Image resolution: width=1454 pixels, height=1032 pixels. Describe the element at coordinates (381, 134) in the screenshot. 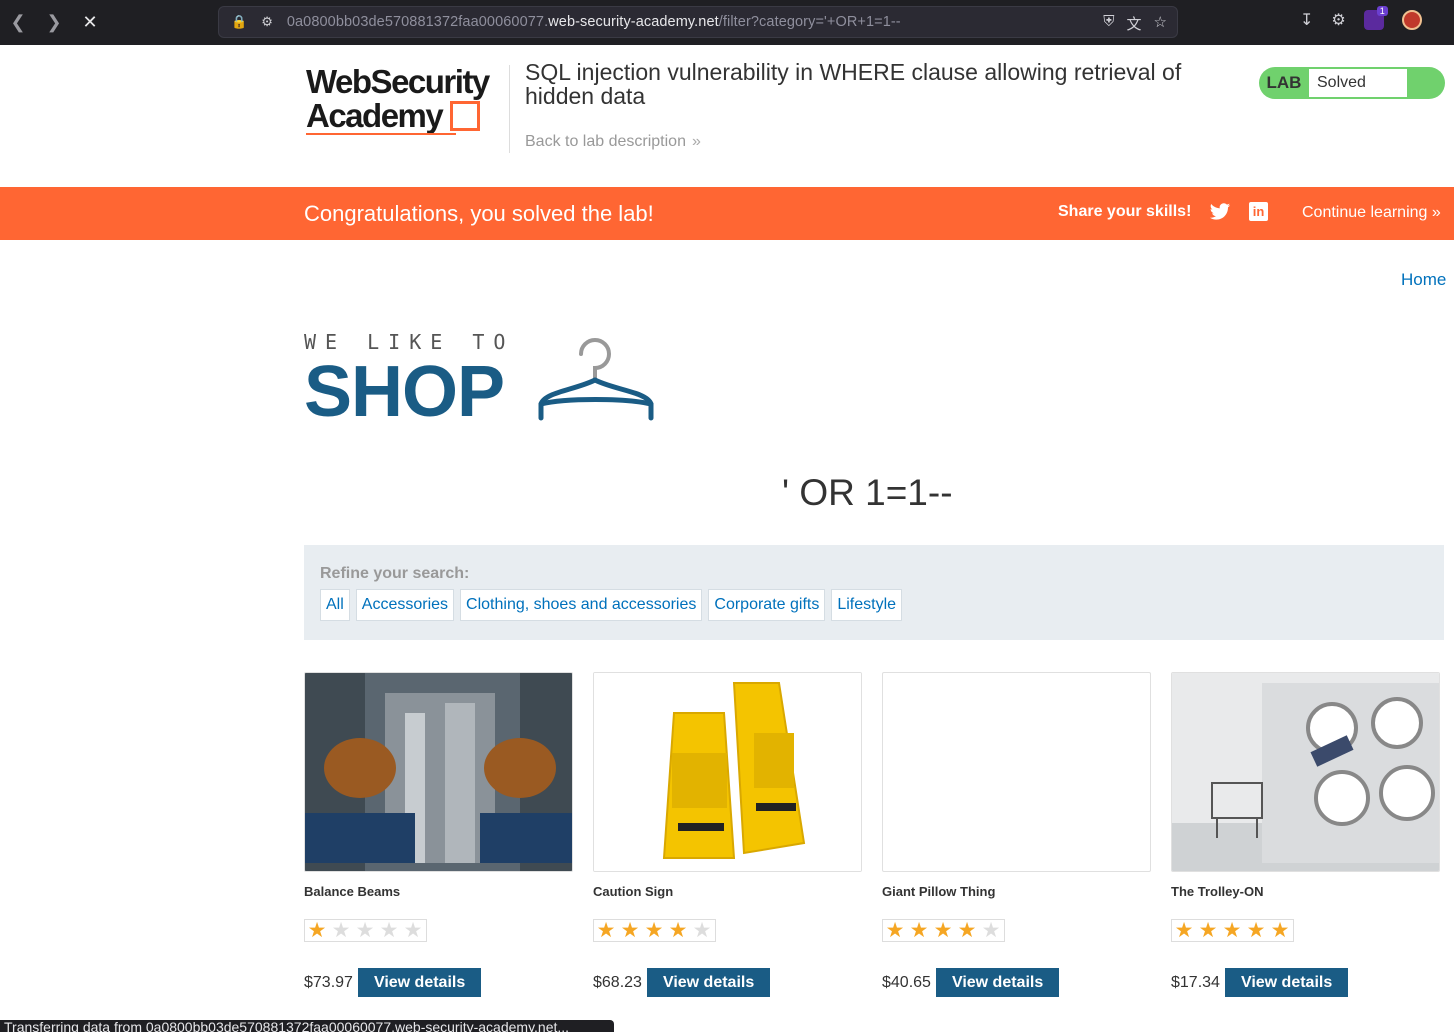

I see `logo-underline` at that location.